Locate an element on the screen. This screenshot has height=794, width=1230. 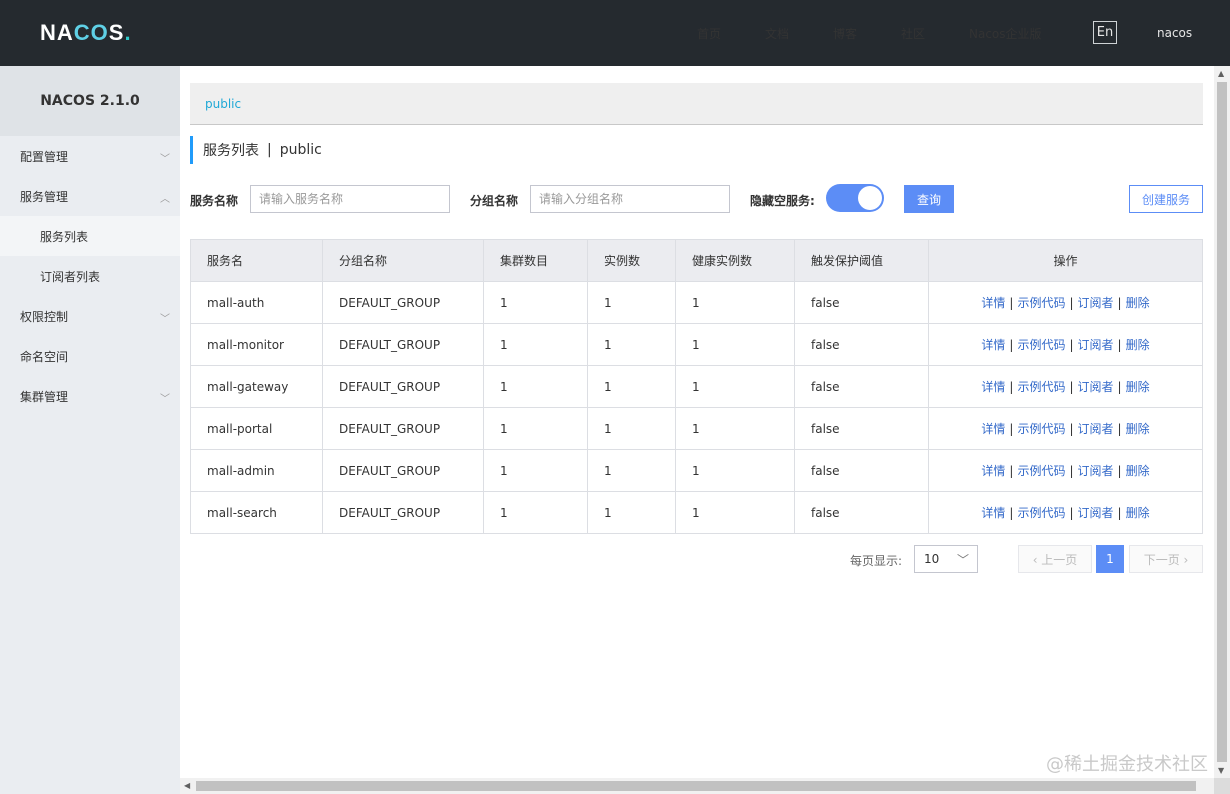
sidebar-item-service-list: 服务列表 is located at coordinates (90, 236).